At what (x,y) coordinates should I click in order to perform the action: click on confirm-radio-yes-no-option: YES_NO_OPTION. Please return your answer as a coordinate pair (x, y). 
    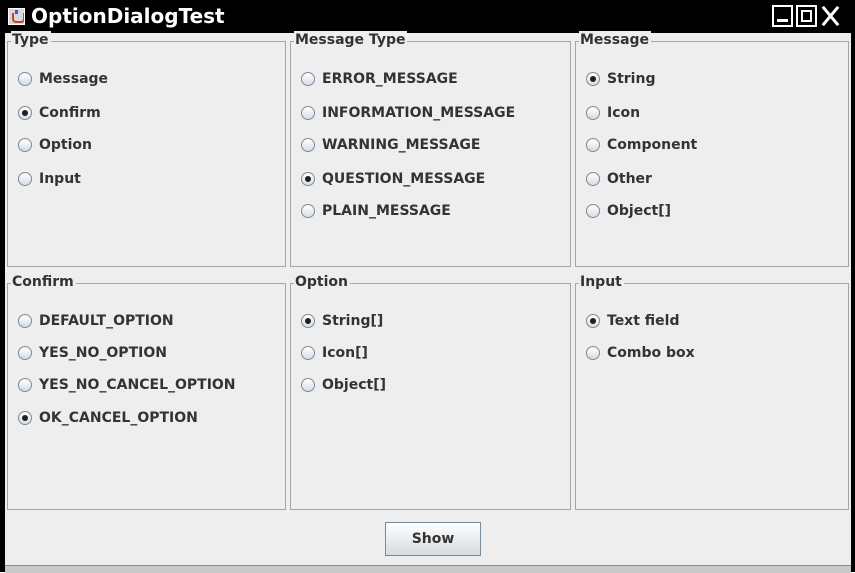
    Looking at the image, I should click on (92, 353).